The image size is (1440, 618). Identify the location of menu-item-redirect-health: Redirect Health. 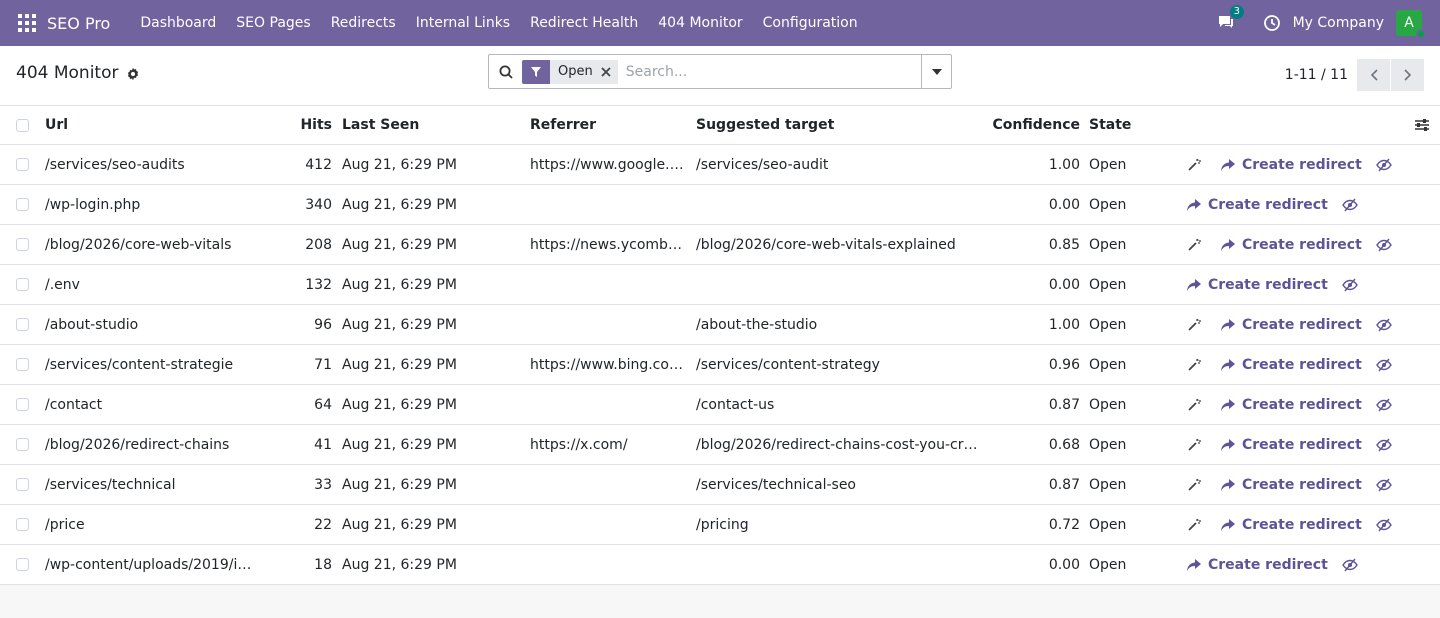
(584, 23).